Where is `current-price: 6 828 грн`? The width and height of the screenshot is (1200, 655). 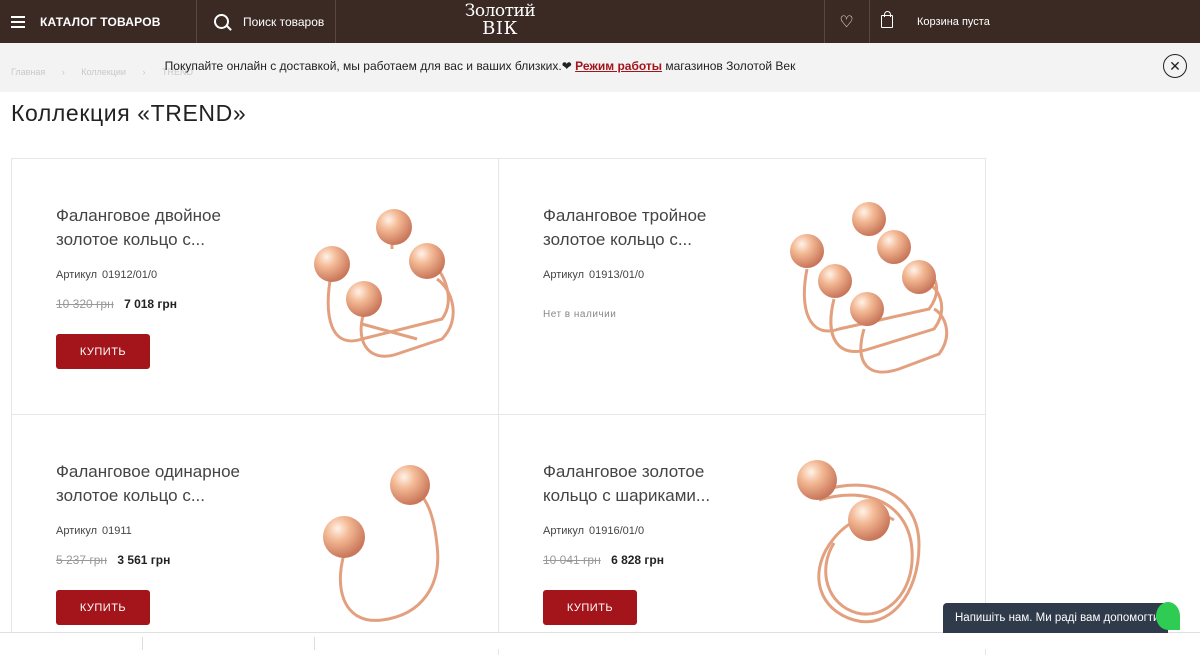
current-price: 6 828 грн is located at coordinates (638, 560).